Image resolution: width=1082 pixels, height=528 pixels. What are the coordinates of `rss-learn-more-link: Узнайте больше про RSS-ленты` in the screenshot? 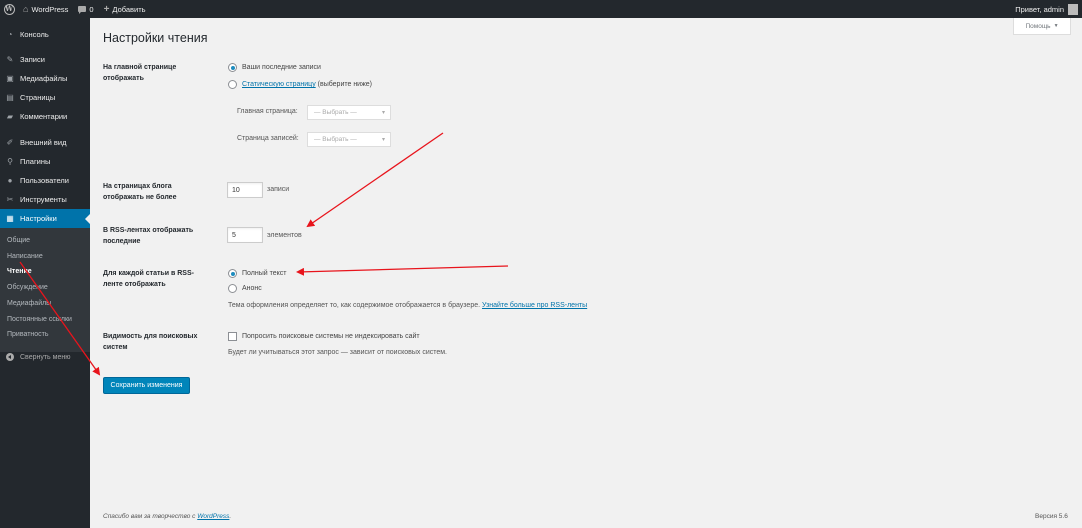 It's located at (534, 305).